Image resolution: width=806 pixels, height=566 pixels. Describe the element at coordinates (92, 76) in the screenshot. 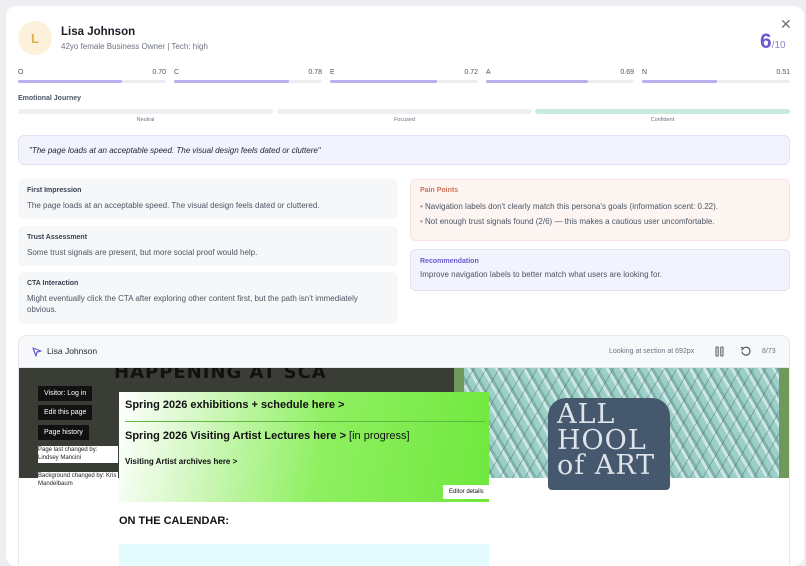

I see `trait-bar-o: O 0.70` at that location.